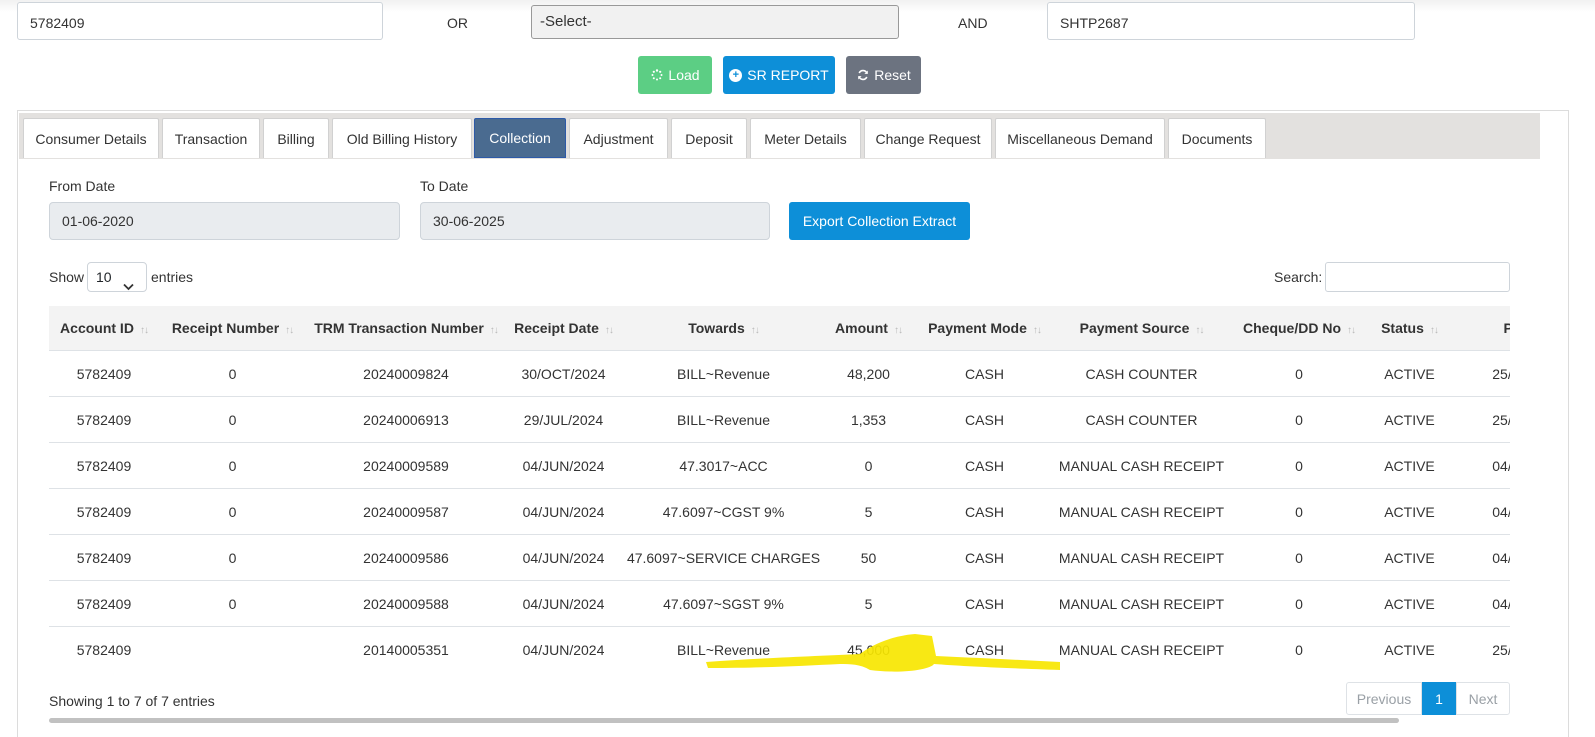  What do you see at coordinates (1080, 138) in the screenshot?
I see `tab-miscellaneous-demand: Miscellaneous Demand` at bounding box center [1080, 138].